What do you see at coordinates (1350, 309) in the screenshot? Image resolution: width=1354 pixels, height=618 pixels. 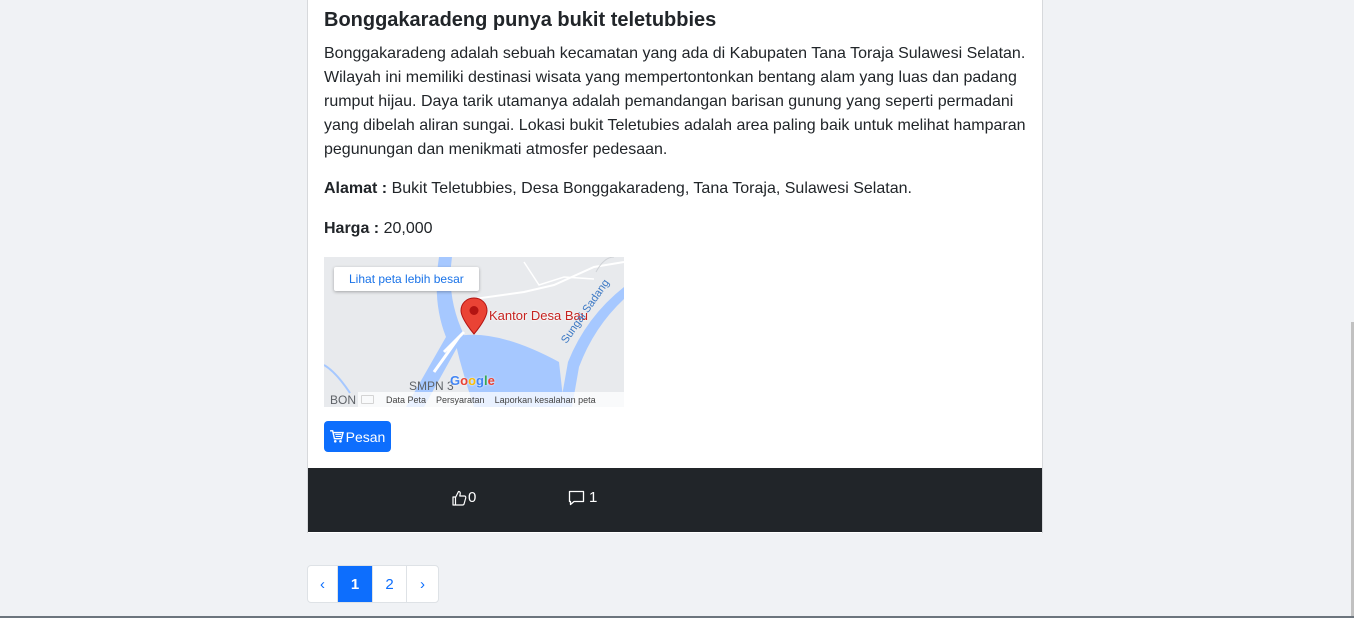 I see `page-scrollbar` at bounding box center [1350, 309].